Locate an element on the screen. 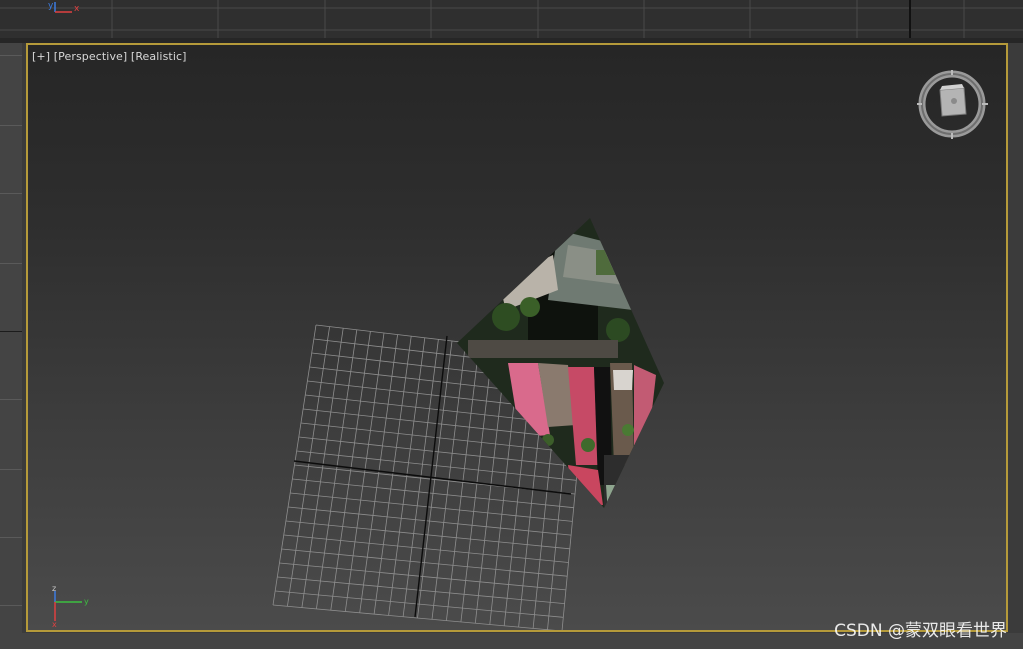 The image size is (1023, 649). viewcube-icon is located at coordinates (952, 105).